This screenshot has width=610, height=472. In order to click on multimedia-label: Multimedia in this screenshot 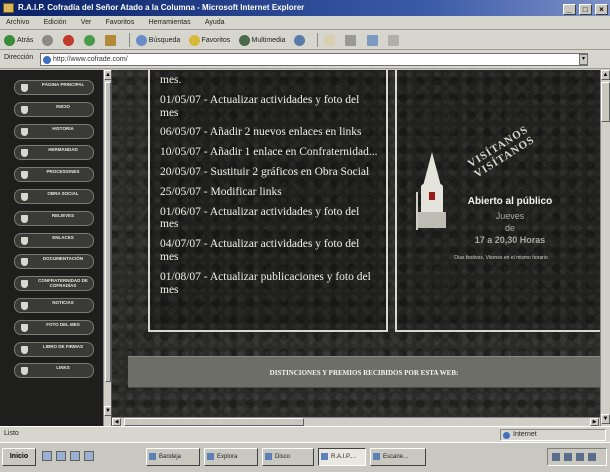, I will do `click(268, 40)`.